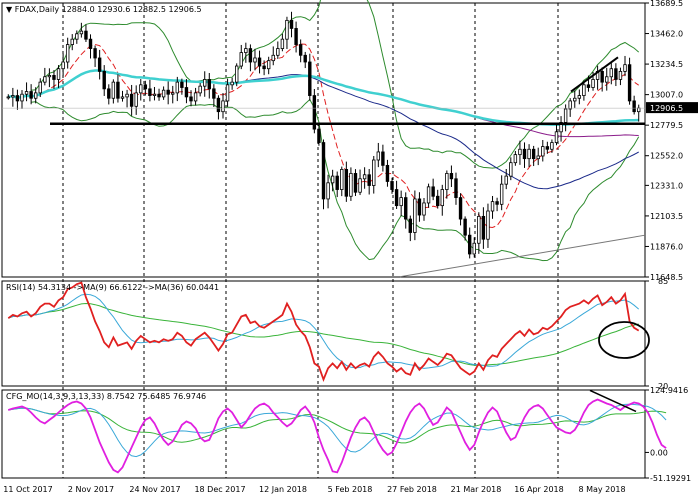 Image resolution: width=700 pixels, height=502 pixels. What do you see at coordinates (663, 281) in the screenshot?
I see `rsi-axis-label: 85` at bounding box center [663, 281].